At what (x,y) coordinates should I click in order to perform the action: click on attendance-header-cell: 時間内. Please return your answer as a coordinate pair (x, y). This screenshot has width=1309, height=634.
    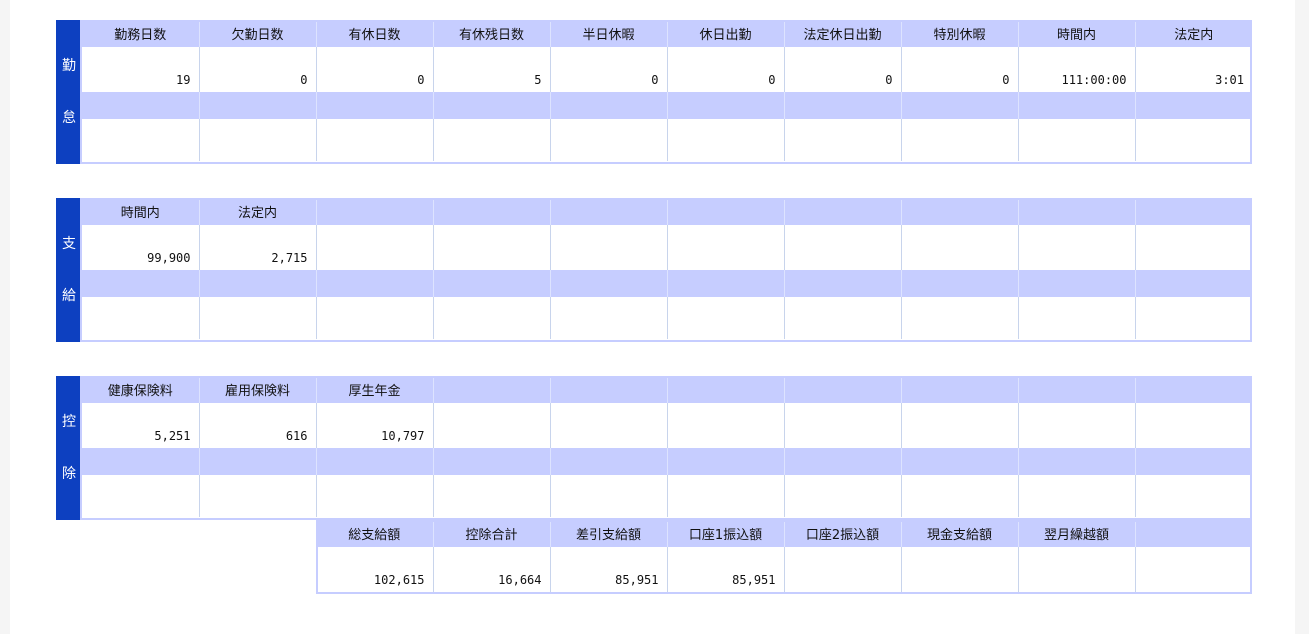
    Looking at the image, I should click on (1076, 33).